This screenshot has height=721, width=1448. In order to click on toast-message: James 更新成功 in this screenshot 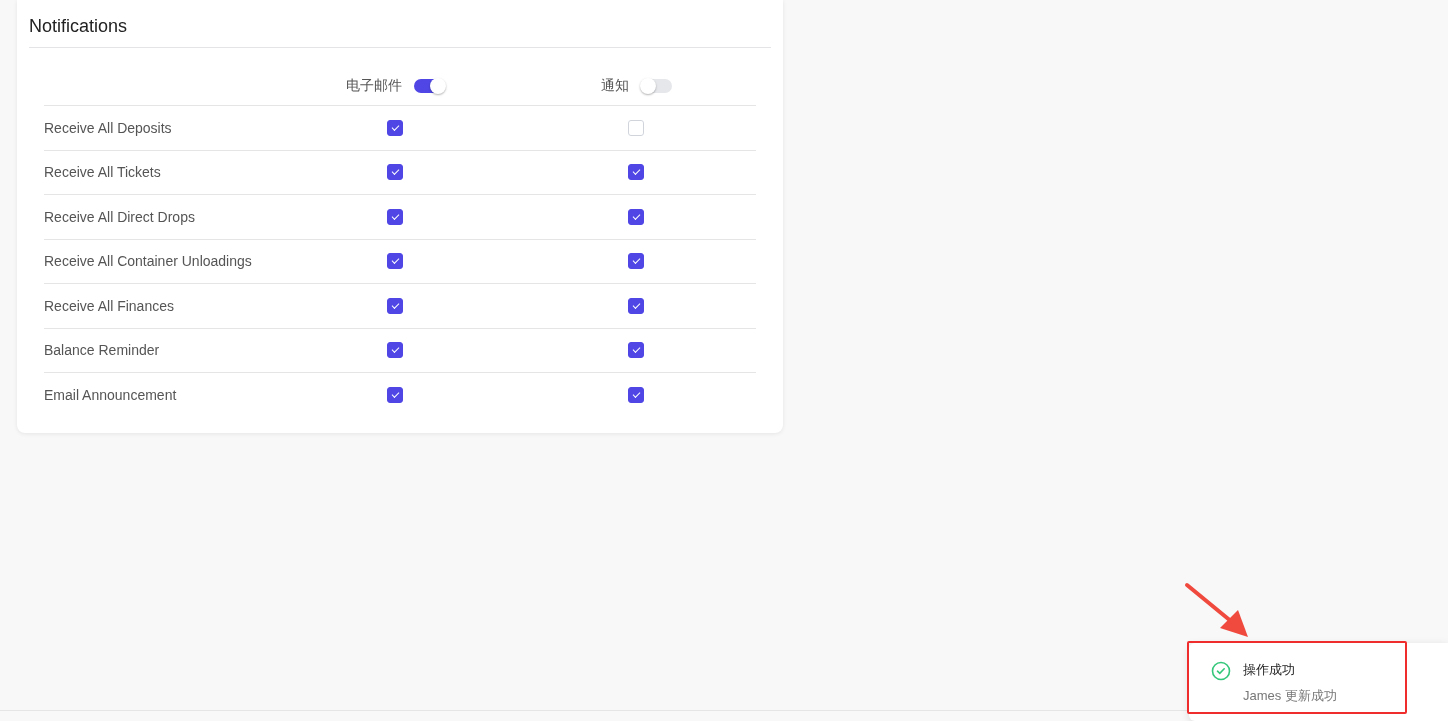, I will do `click(1290, 696)`.